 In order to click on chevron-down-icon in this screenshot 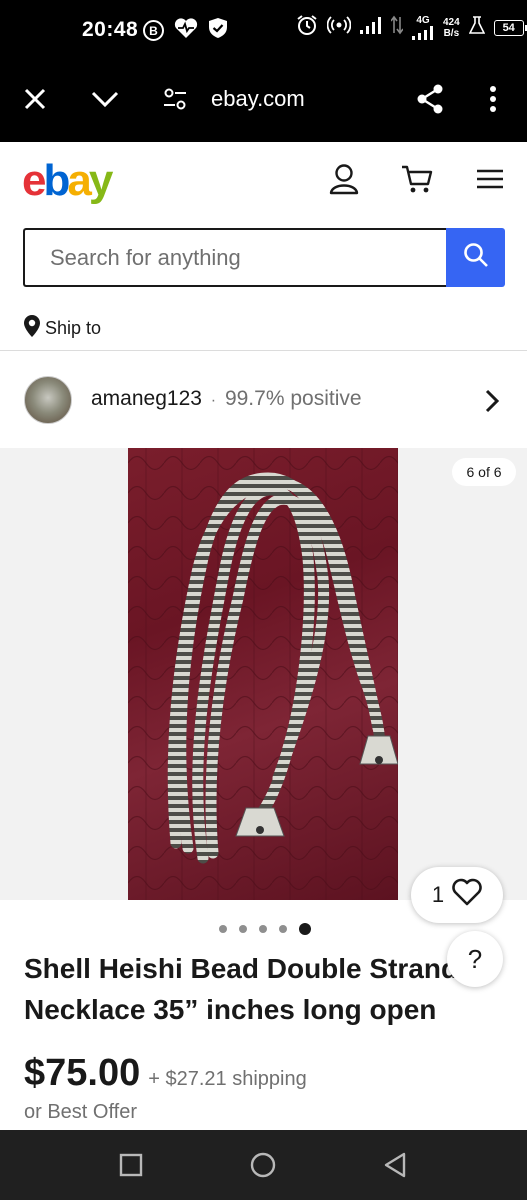, I will do `click(105, 99)`.